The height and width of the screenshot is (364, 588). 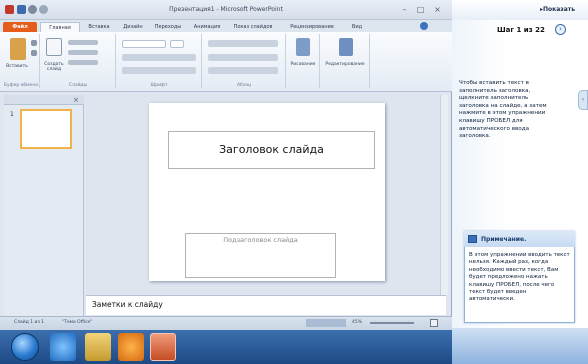 What do you see at coordinates (420, 9) in the screenshot?
I see `maximize-button: □` at bounding box center [420, 9].